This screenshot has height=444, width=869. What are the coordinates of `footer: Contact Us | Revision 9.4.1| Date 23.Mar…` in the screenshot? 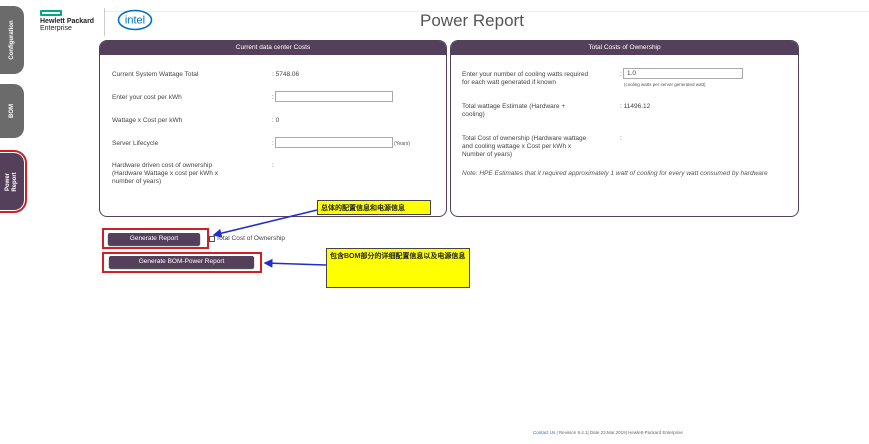 It's located at (608, 432).